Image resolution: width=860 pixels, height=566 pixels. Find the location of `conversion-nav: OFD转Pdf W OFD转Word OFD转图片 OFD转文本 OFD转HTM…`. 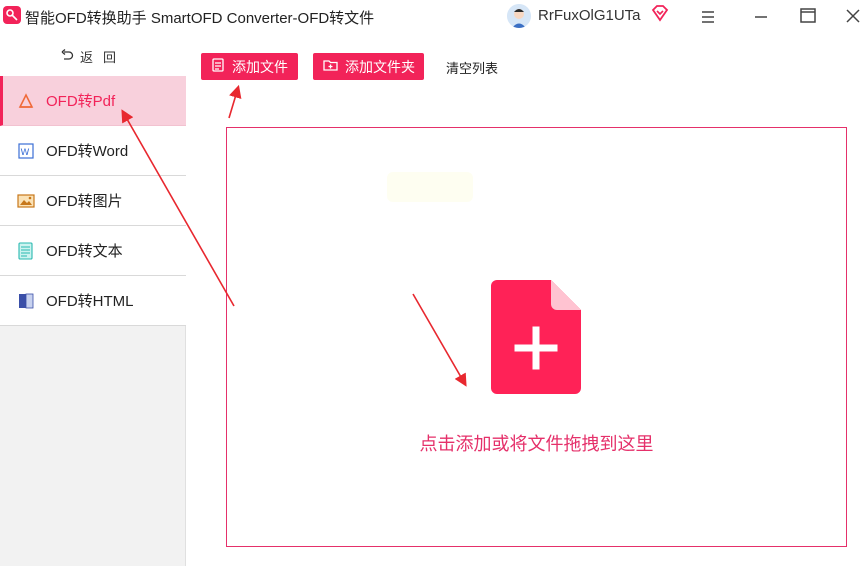

conversion-nav: OFD转Pdf W OFD转Word OFD转图片 OFD转文本 OFD转HTM… is located at coordinates (93, 201).